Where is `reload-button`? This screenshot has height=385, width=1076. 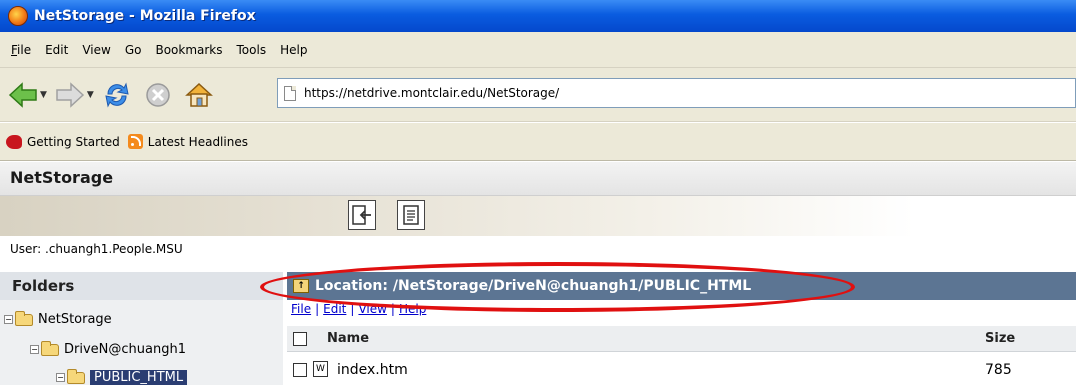
reload-button is located at coordinates (117, 95).